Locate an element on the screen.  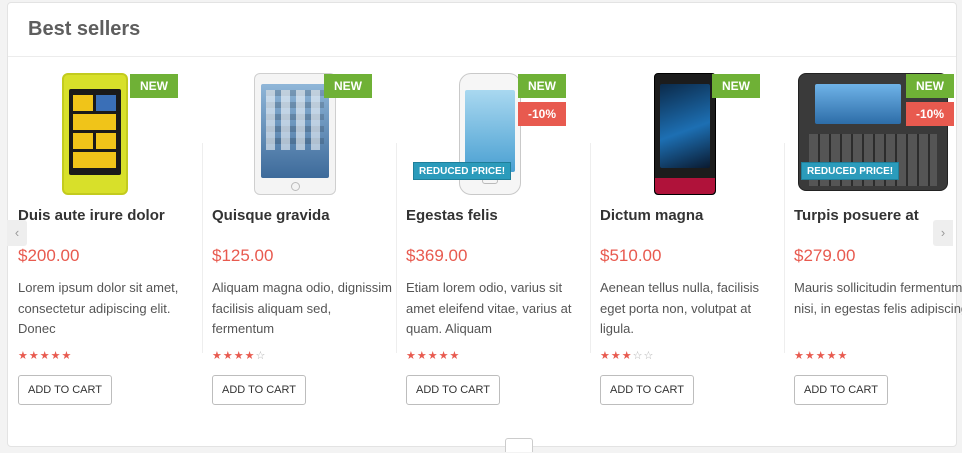
panel-title: Best sellers is located at coordinates (84, 29).